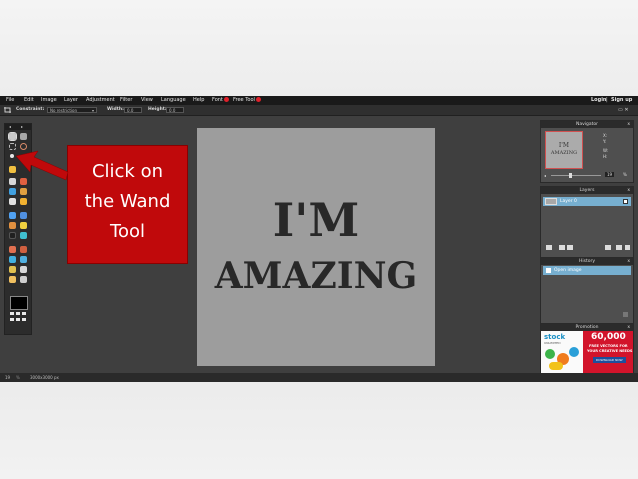 This screenshot has height=479, width=638. I want to click on fill-tool-icon, so click(12, 191).